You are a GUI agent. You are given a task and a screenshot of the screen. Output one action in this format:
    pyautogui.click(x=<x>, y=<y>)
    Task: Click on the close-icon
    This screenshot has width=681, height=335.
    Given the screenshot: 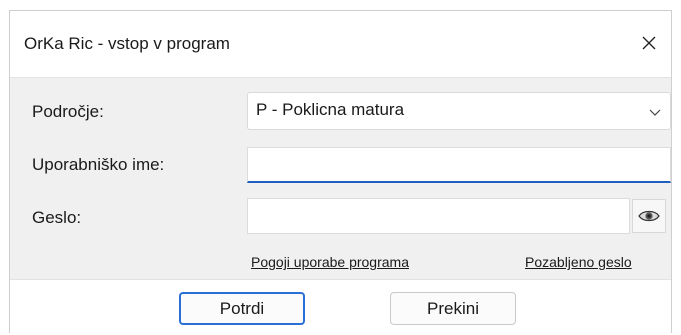 What is the action you would take?
    pyautogui.click(x=649, y=43)
    